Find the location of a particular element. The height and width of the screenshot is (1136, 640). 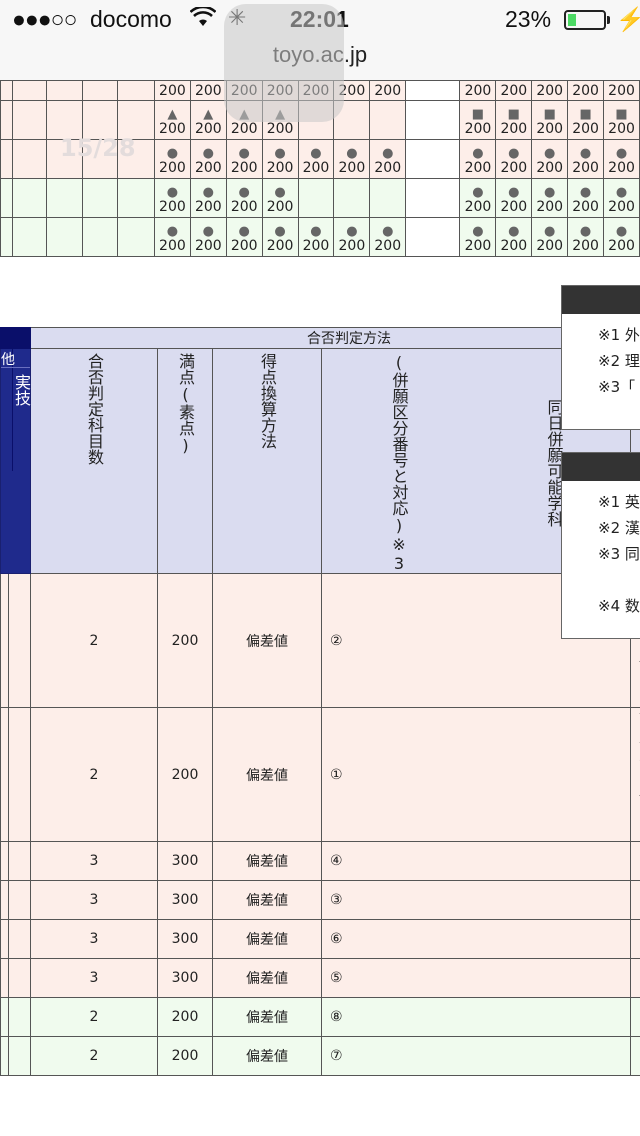

carrier-name: docomo is located at coordinates (131, 19).